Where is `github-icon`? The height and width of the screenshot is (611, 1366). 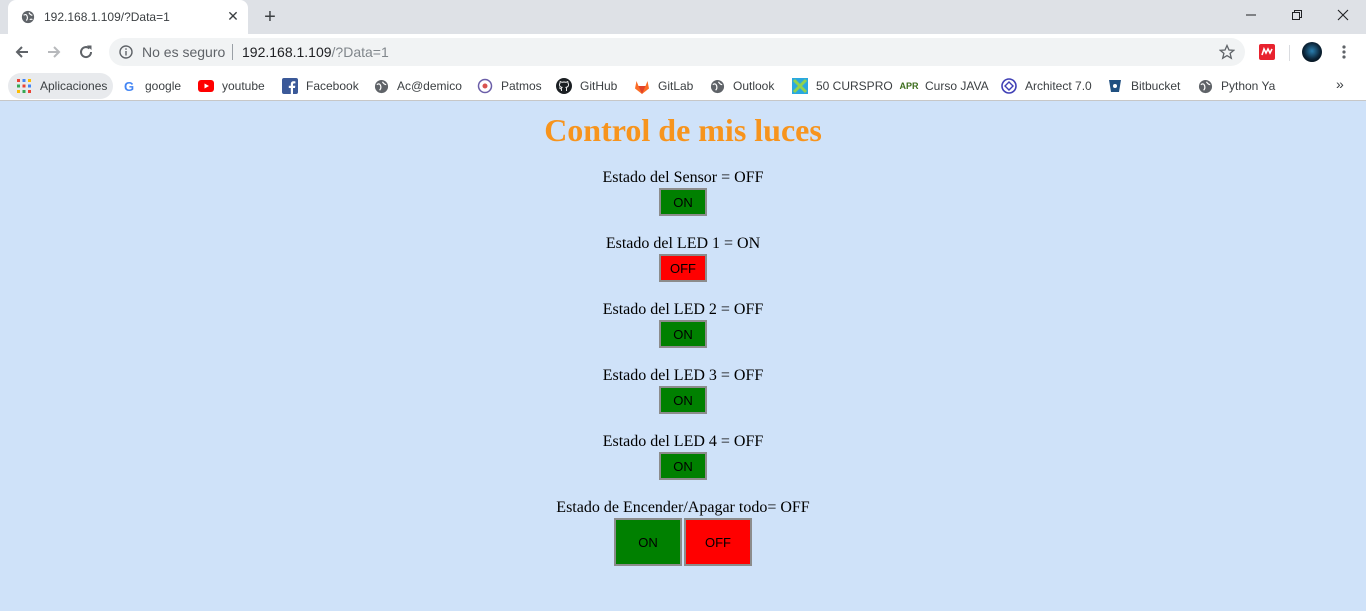 github-icon is located at coordinates (564, 86).